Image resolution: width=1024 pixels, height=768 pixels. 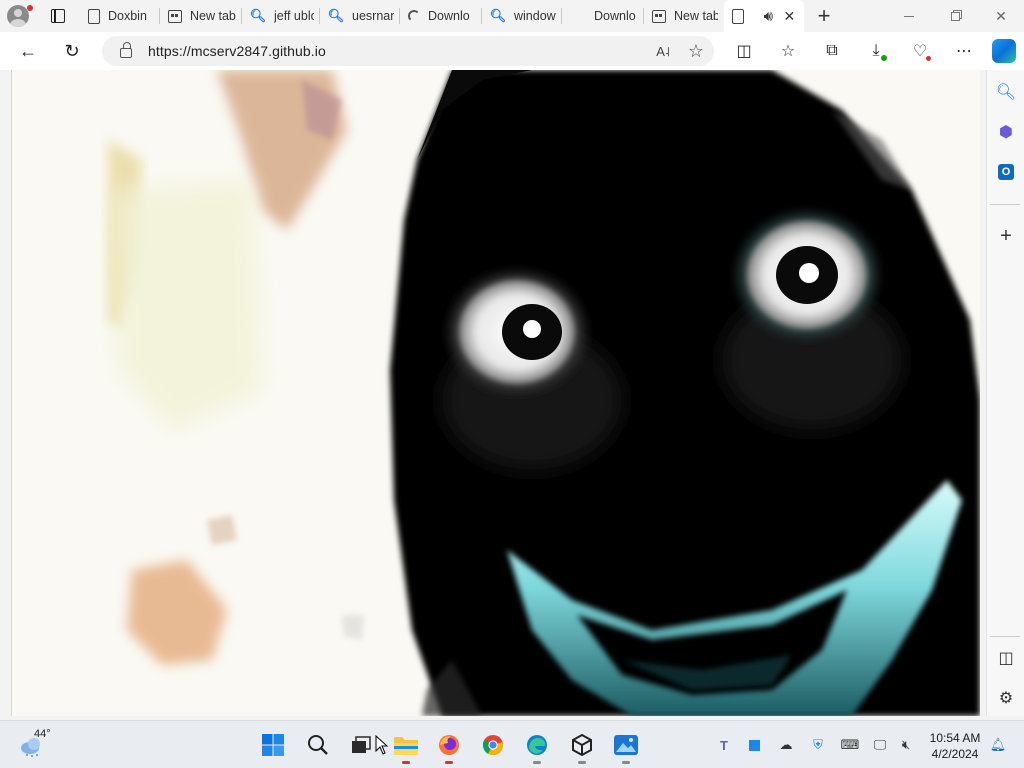 I want to click on tab-label: New tab, so click(x=696, y=16).